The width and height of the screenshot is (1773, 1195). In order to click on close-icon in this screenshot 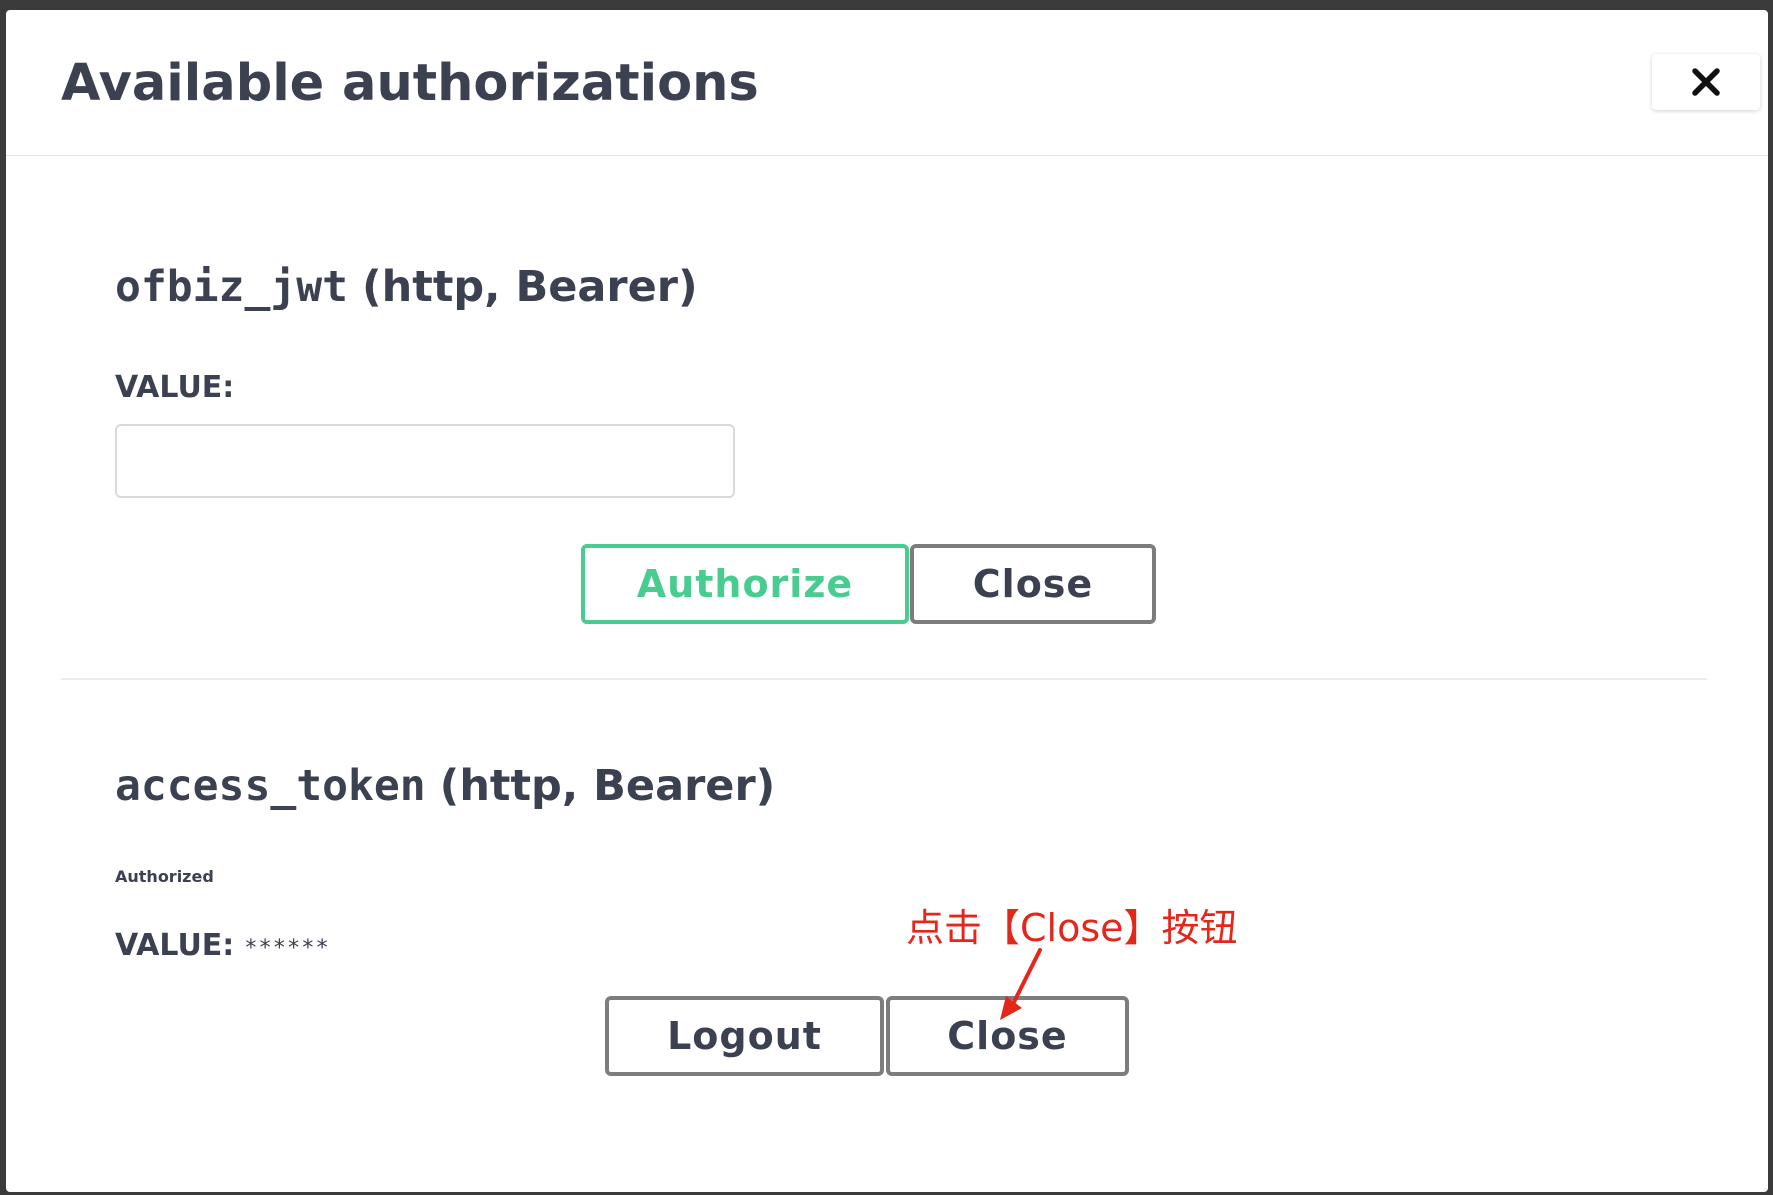, I will do `click(1706, 82)`.